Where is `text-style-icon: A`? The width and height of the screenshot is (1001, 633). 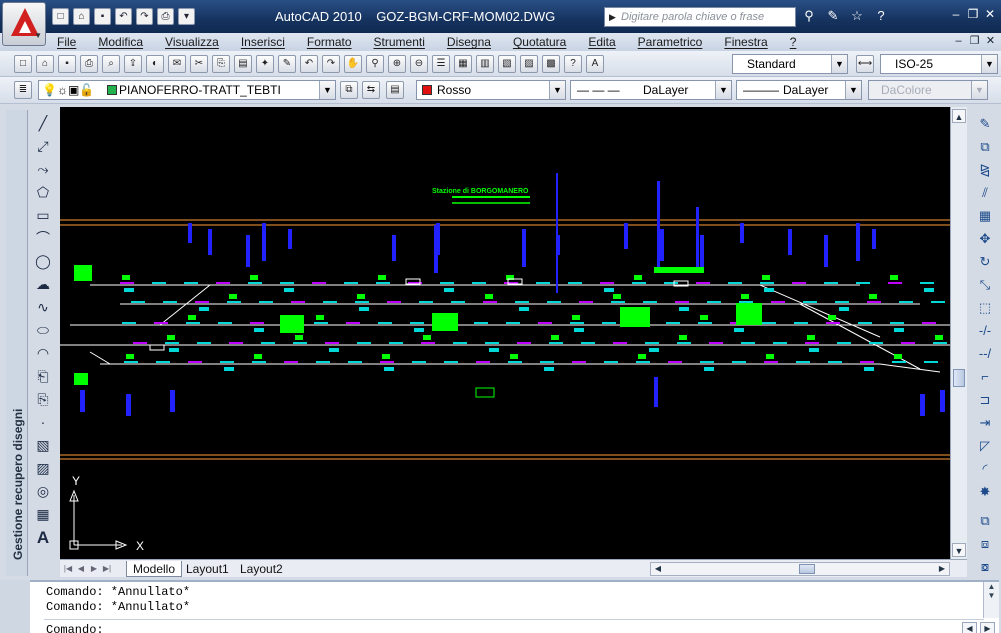
text-style-icon: A is located at coordinates (595, 64).